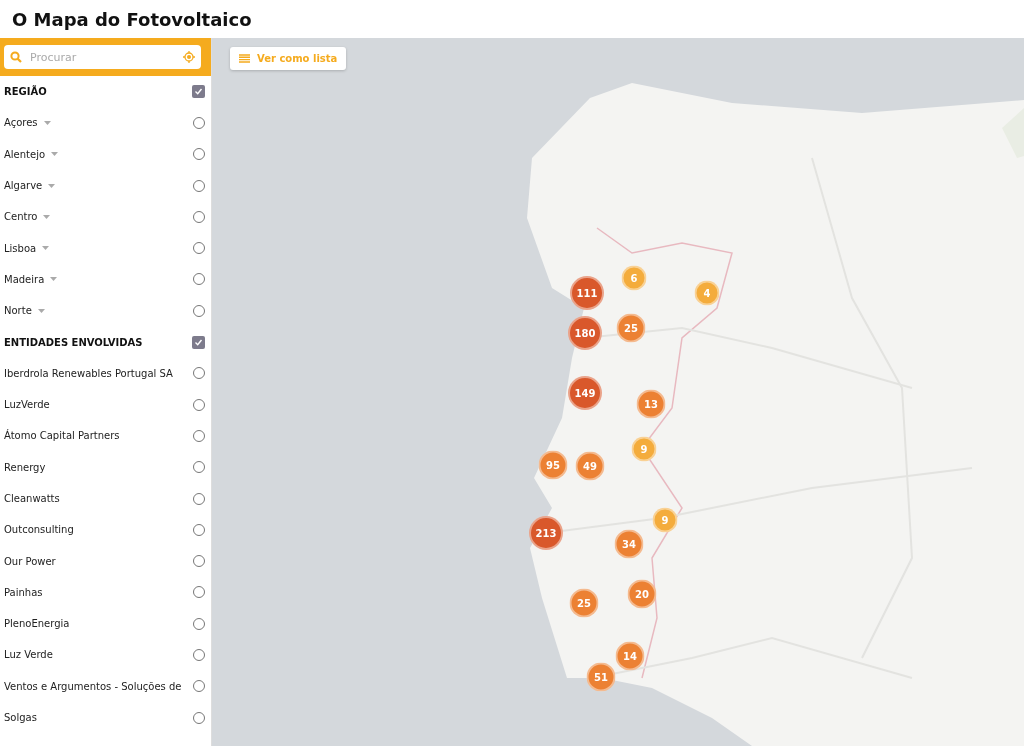 The width and height of the screenshot is (1024, 746). What do you see at coordinates (20, 718) in the screenshot?
I see `filter-label: Solgas` at bounding box center [20, 718].